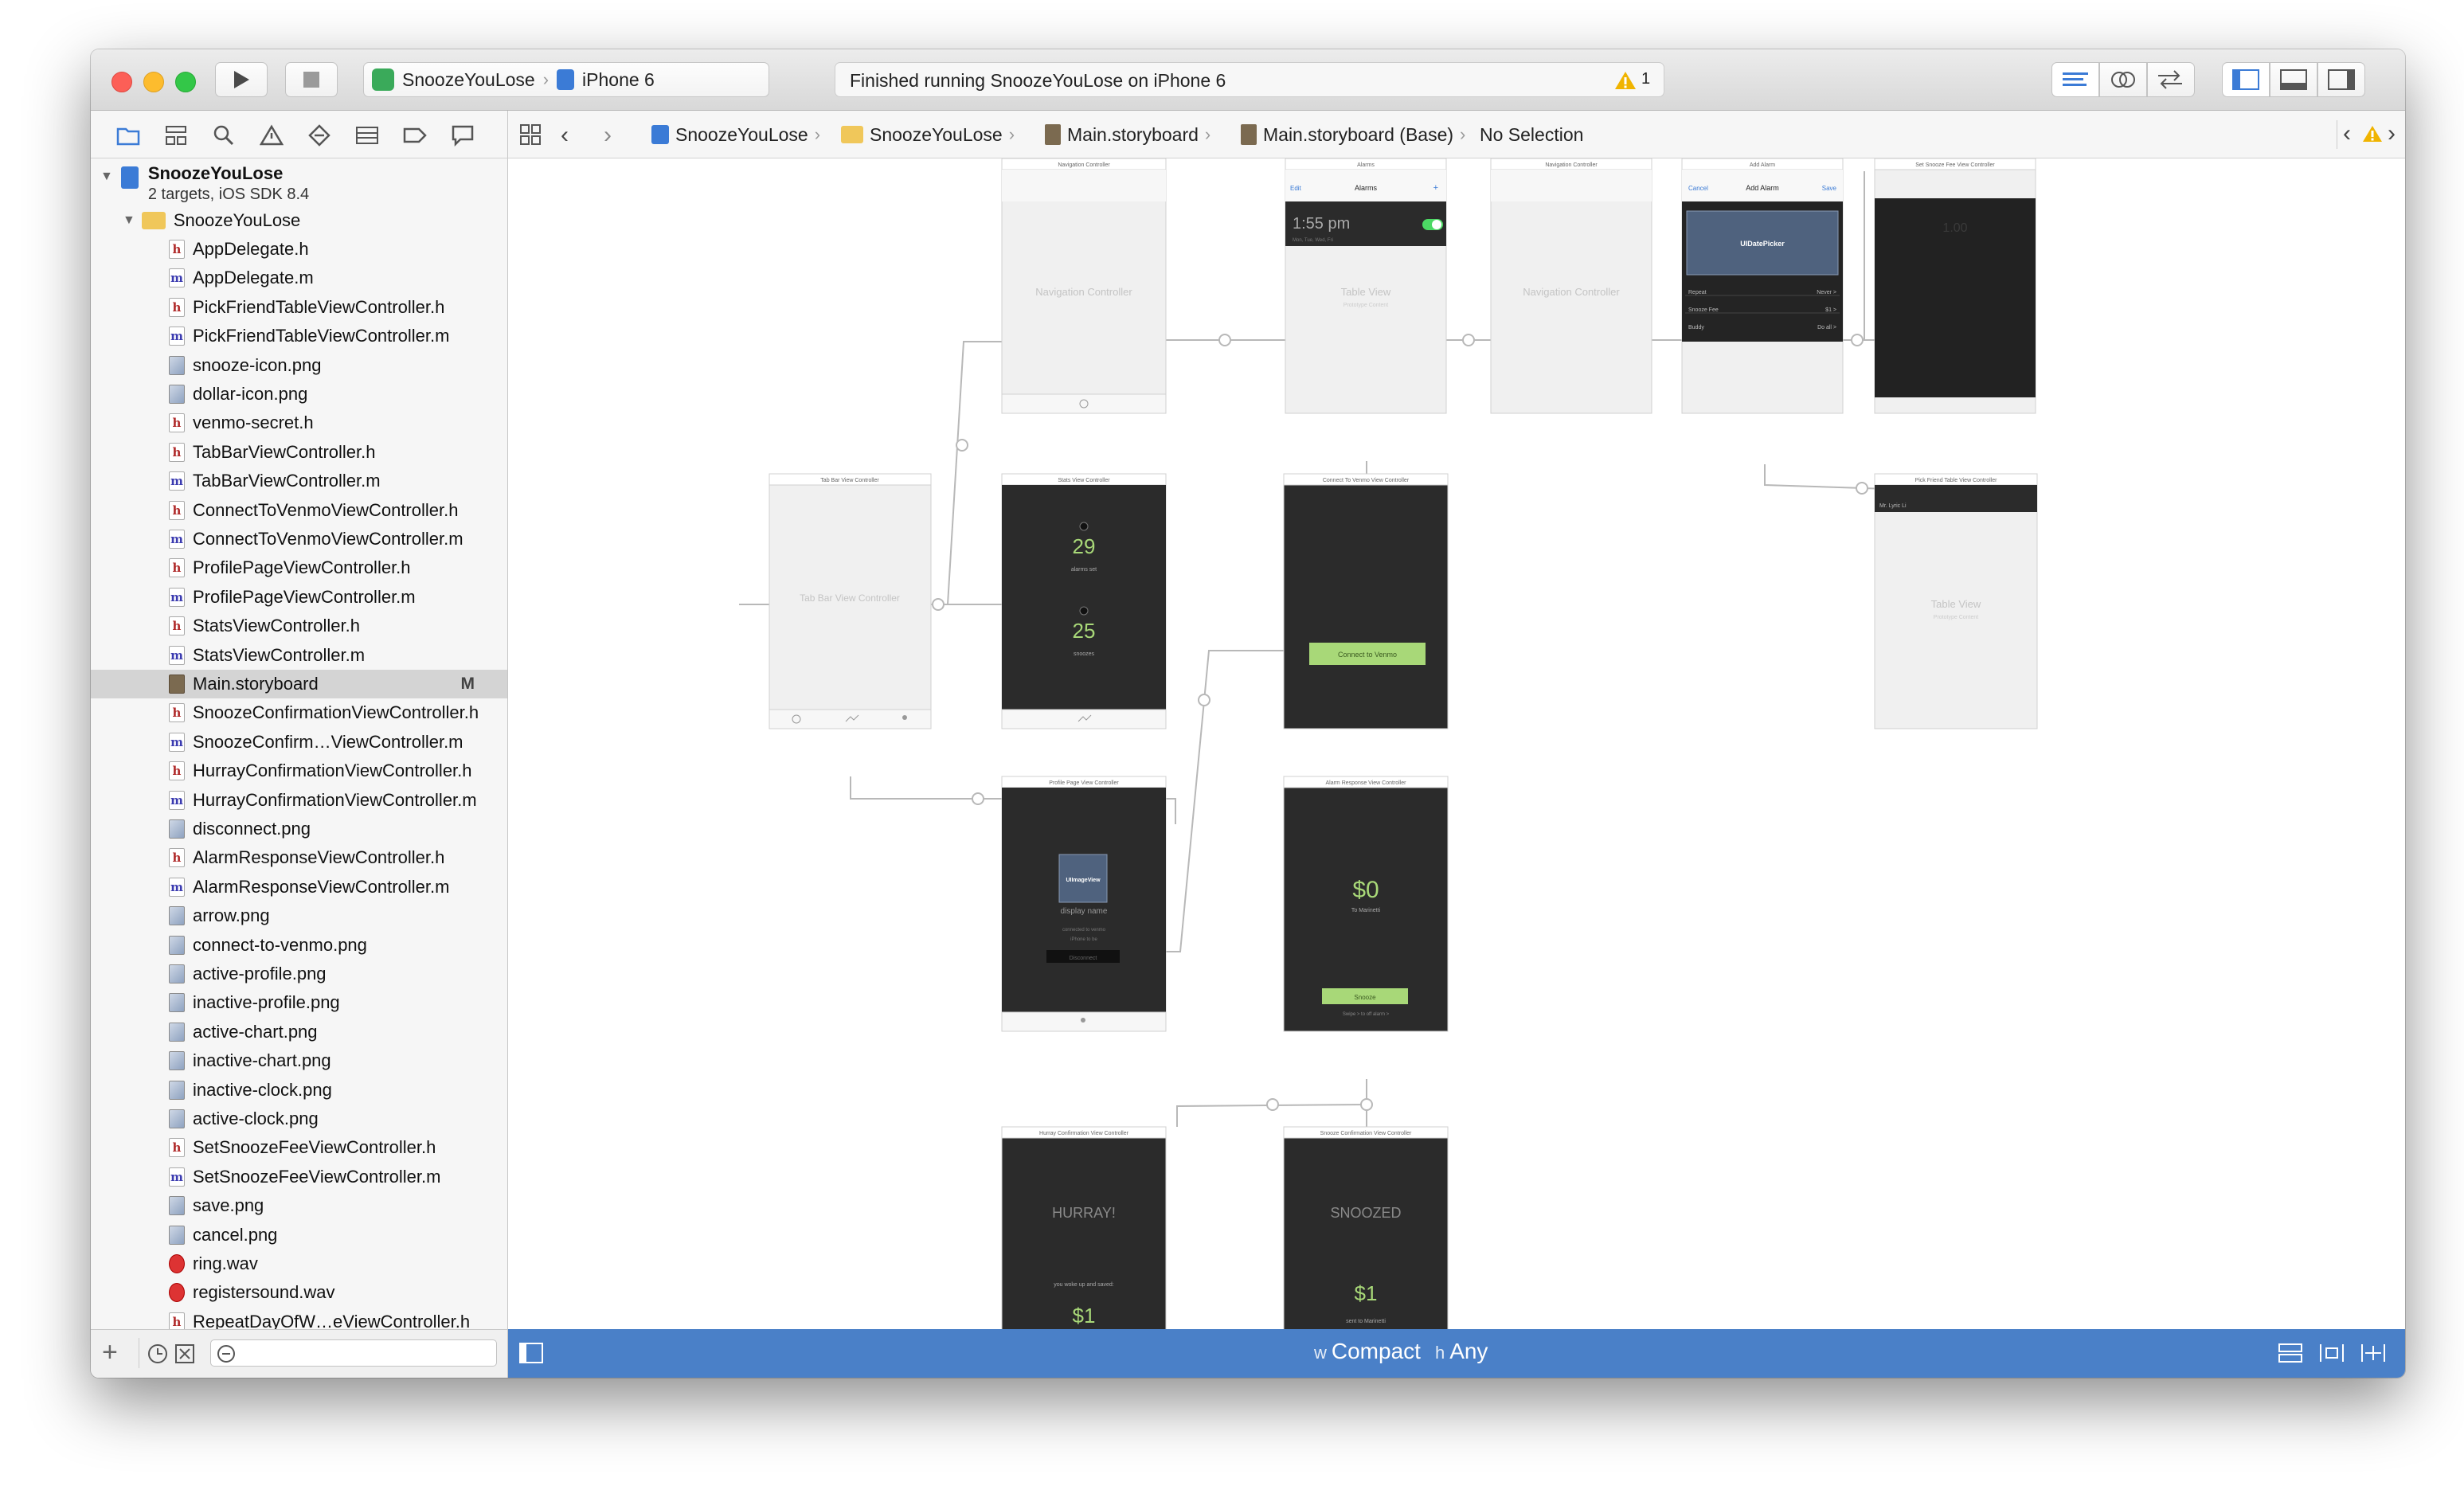  What do you see at coordinates (299, 394) in the screenshot?
I see `file-row: dollar-icon.png` at bounding box center [299, 394].